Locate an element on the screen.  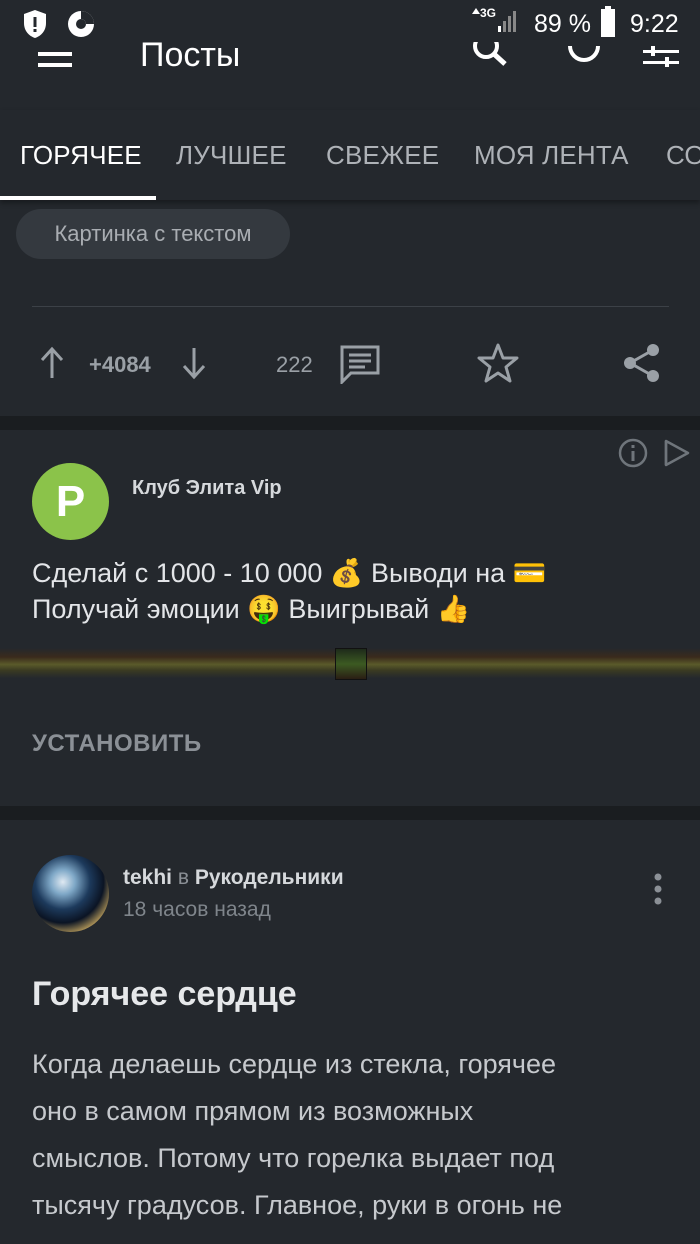
post-body-line: оно в самом прямом из возможных is located at coordinates (253, 1111).